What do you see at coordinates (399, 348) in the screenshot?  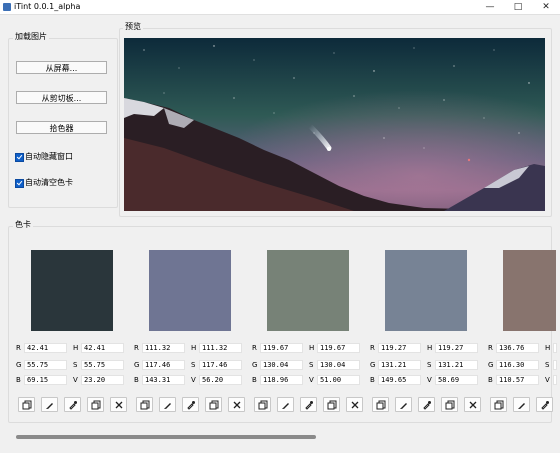 I see `value-field-r: 119.27` at bounding box center [399, 348].